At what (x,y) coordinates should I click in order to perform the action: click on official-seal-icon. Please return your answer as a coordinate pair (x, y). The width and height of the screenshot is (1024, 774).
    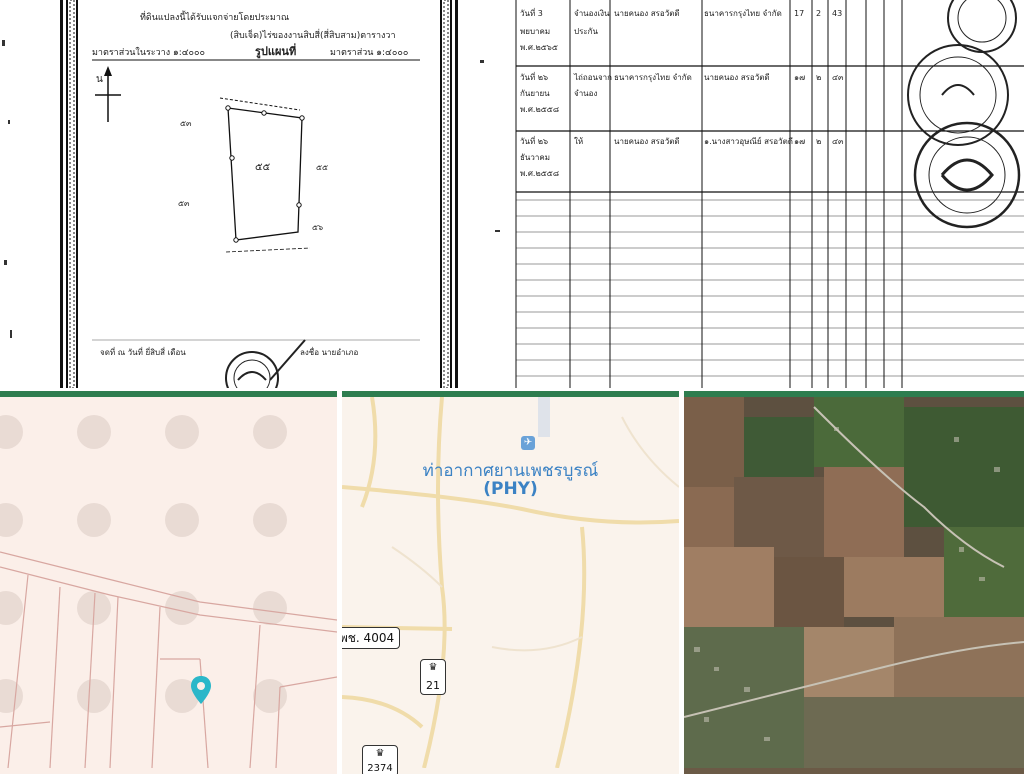
    Looking at the image, I should click on (265, 363).